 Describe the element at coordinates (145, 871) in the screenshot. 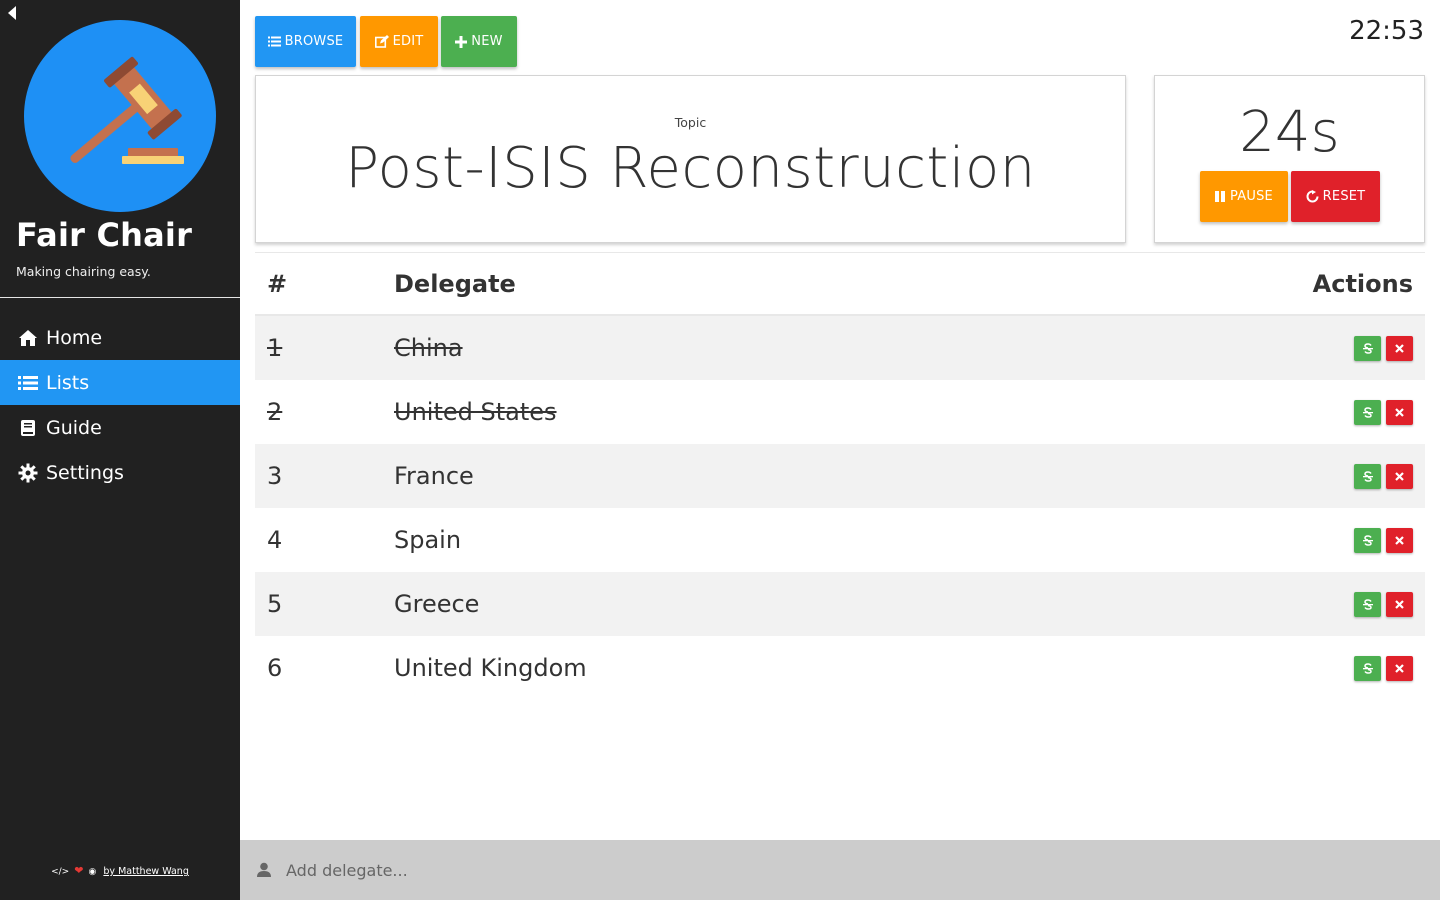

I see `author-link: by Matthew Wang` at that location.